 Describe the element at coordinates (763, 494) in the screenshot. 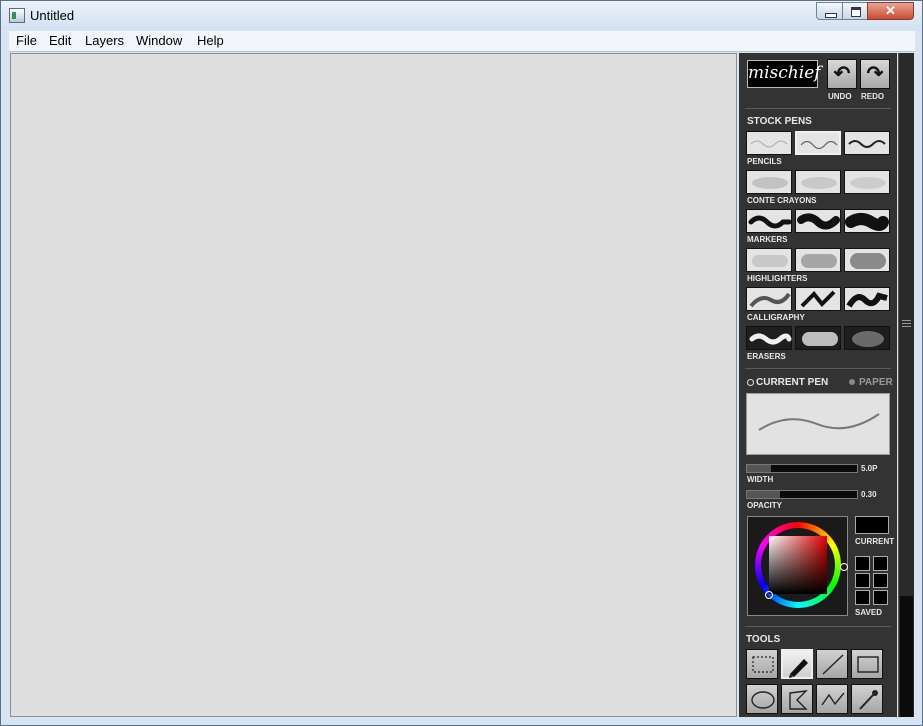

I see `opacity-slider-fill` at that location.